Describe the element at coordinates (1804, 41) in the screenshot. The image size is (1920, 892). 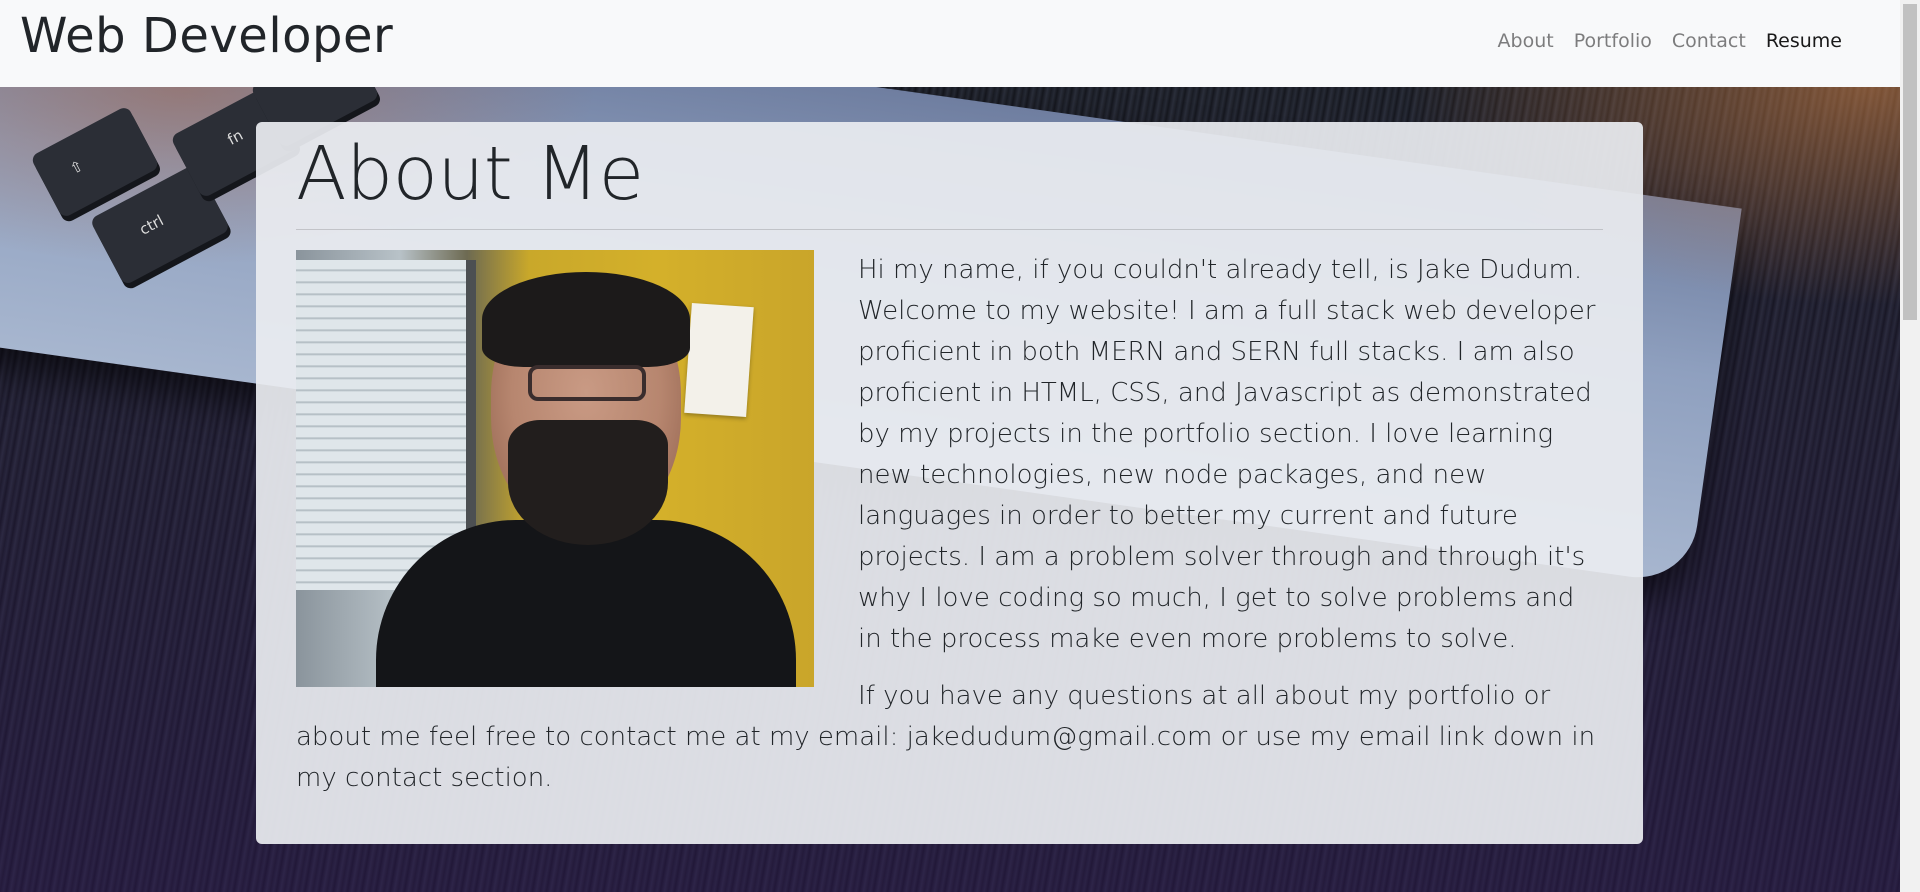
I see `nav-link-resume: Resume` at that location.